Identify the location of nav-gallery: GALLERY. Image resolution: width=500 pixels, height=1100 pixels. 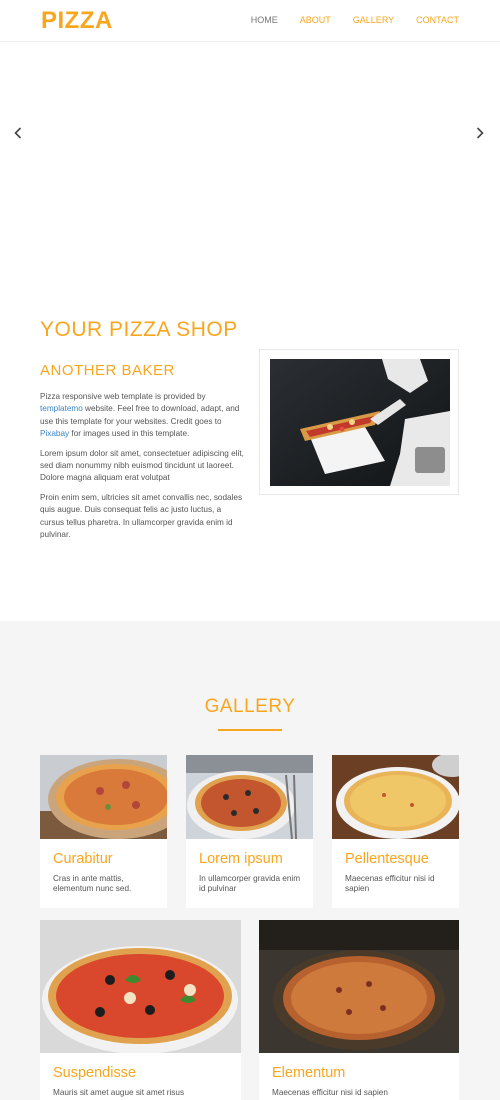
(373, 20).